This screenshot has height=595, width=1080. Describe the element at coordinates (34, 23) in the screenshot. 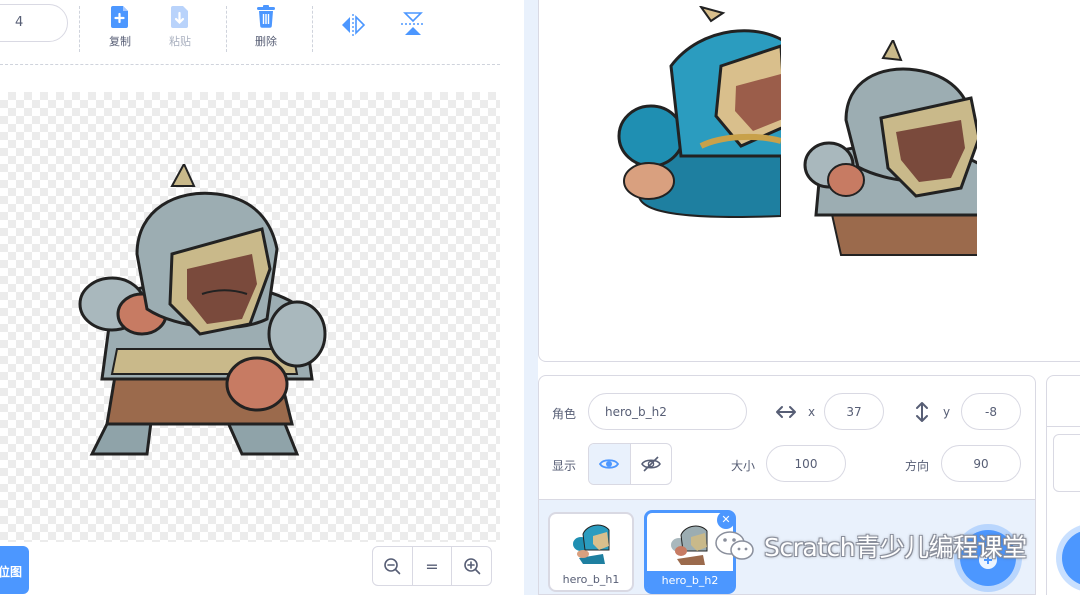

I see `costume-name-input: 4` at that location.